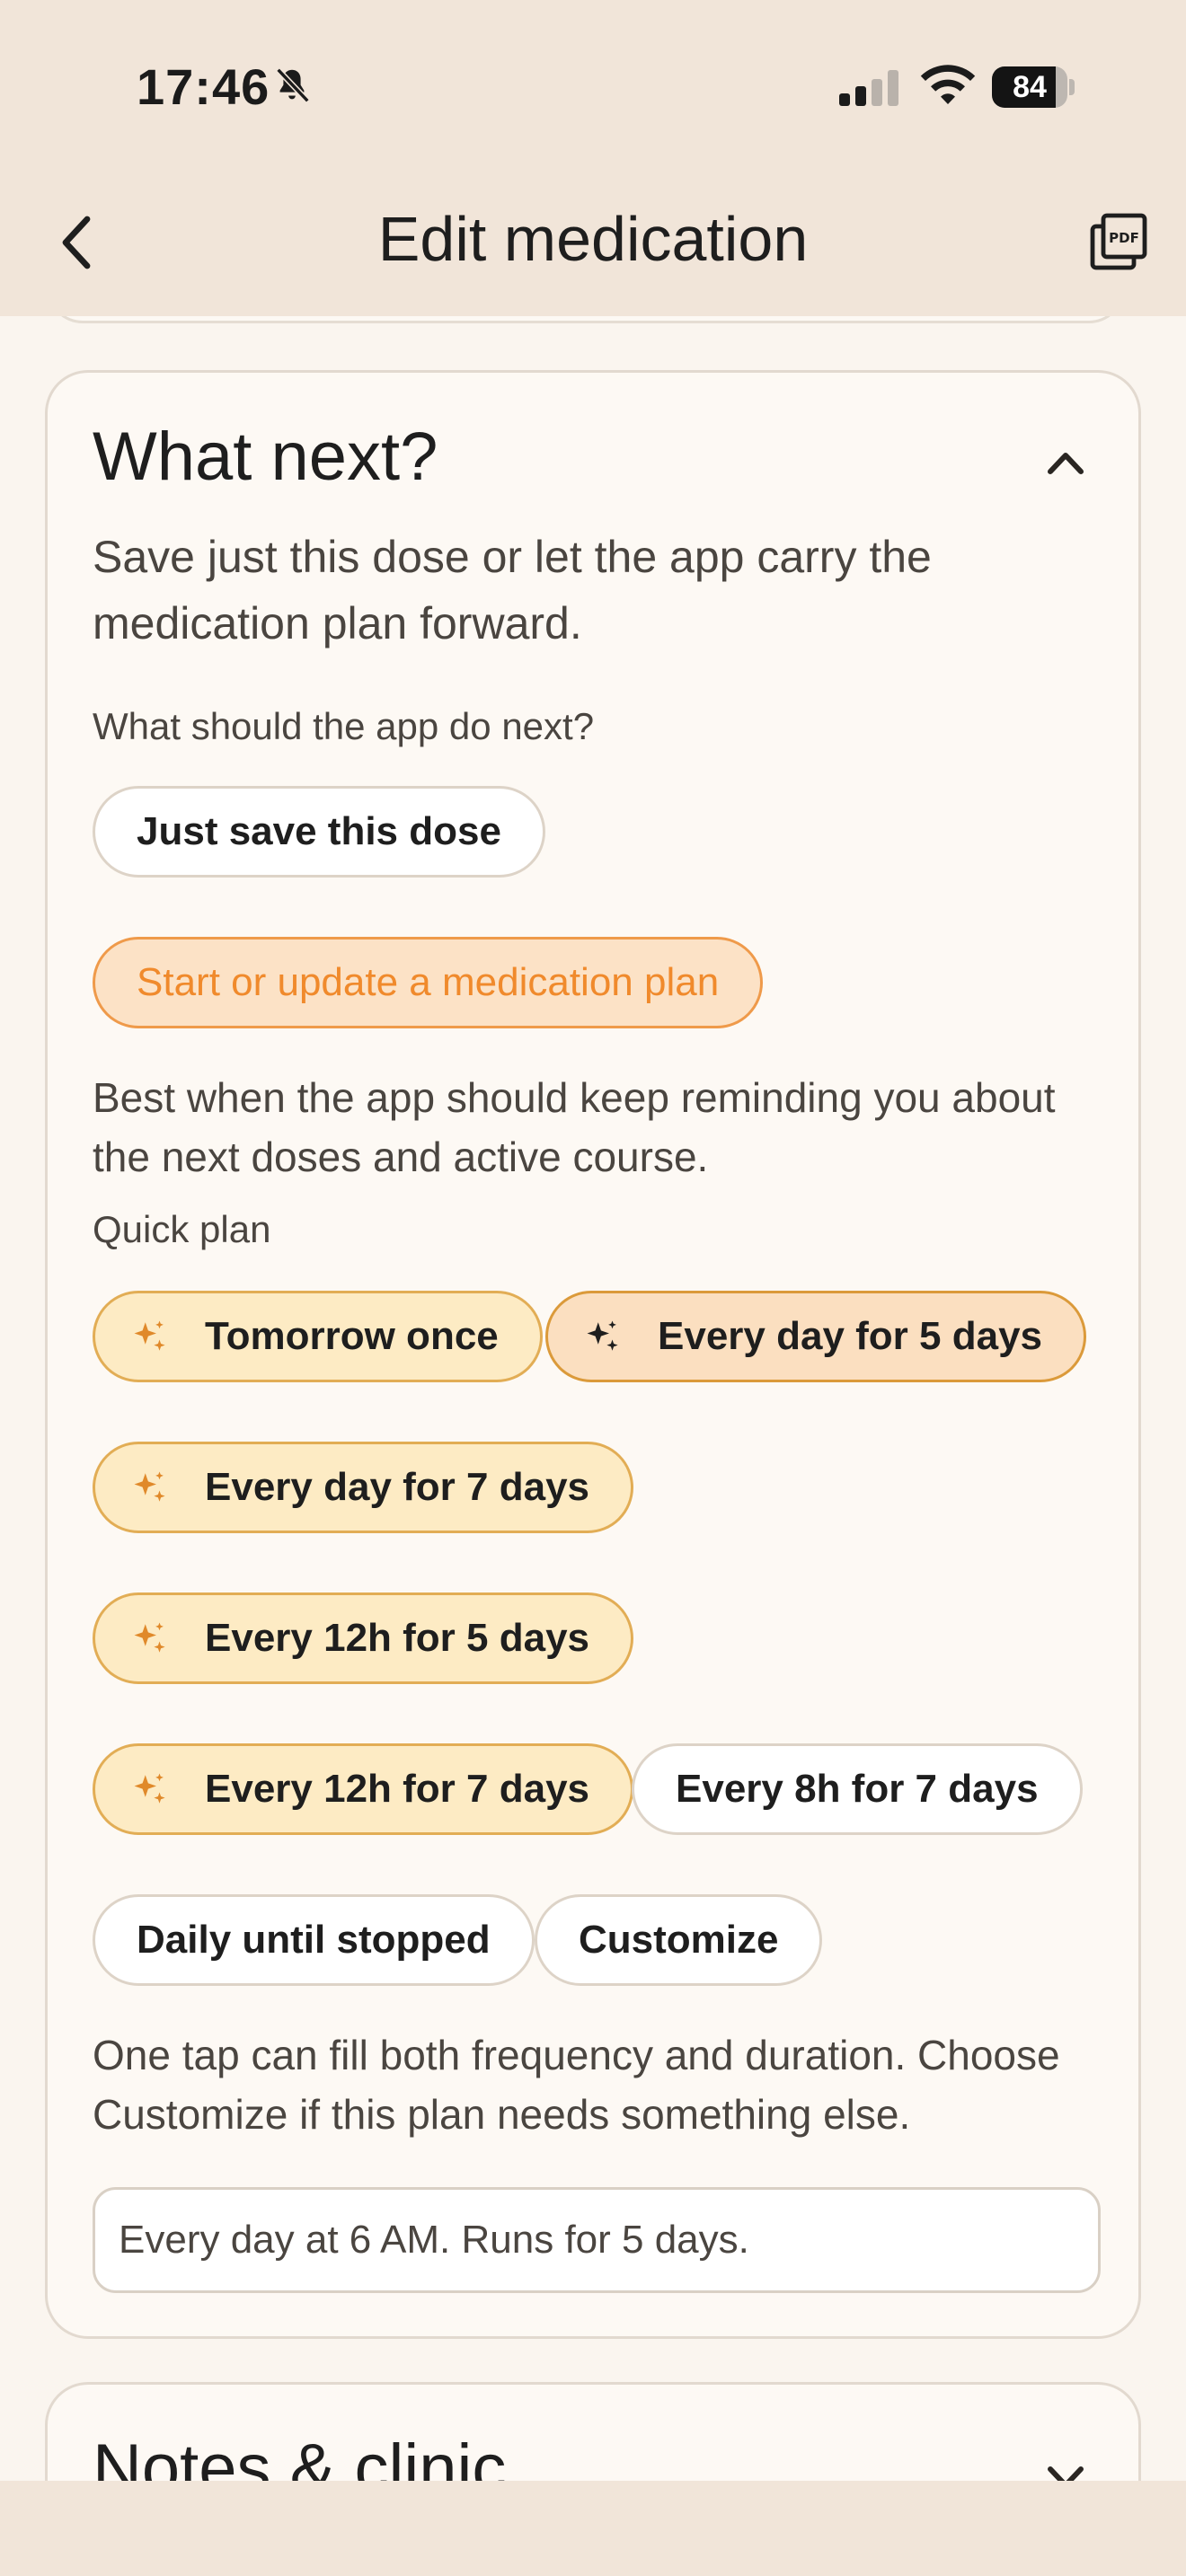 This screenshot has height=2576, width=1186. What do you see at coordinates (868, 88) in the screenshot?
I see `cellular-signal-icon` at bounding box center [868, 88].